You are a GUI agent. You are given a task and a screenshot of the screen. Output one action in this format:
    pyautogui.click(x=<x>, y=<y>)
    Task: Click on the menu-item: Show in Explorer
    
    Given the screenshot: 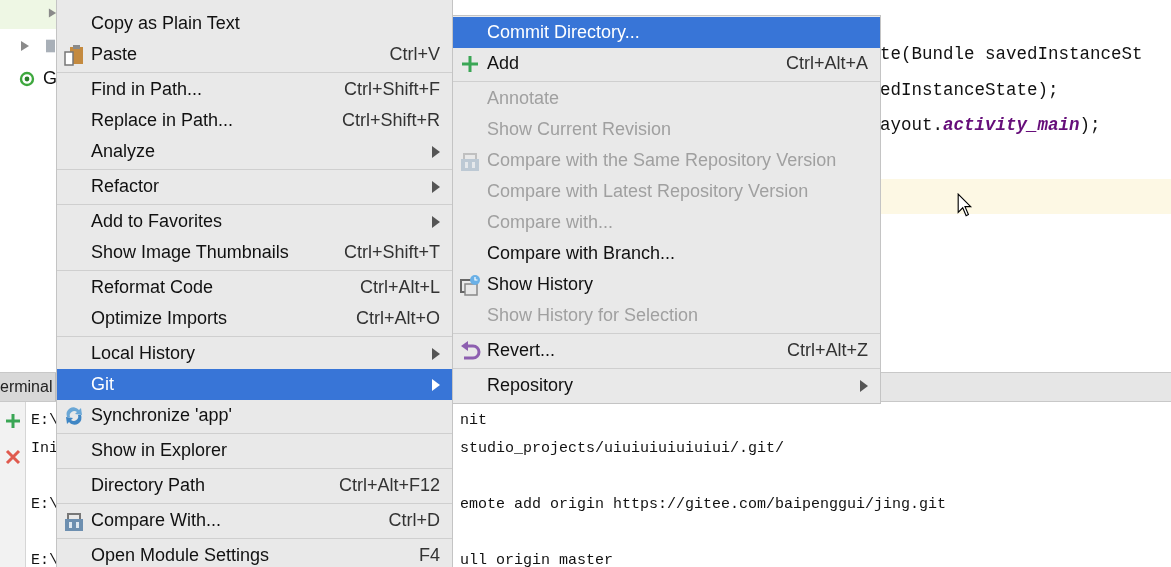 What is the action you would take?
    pyautogui.click(x=254, y=450)
    